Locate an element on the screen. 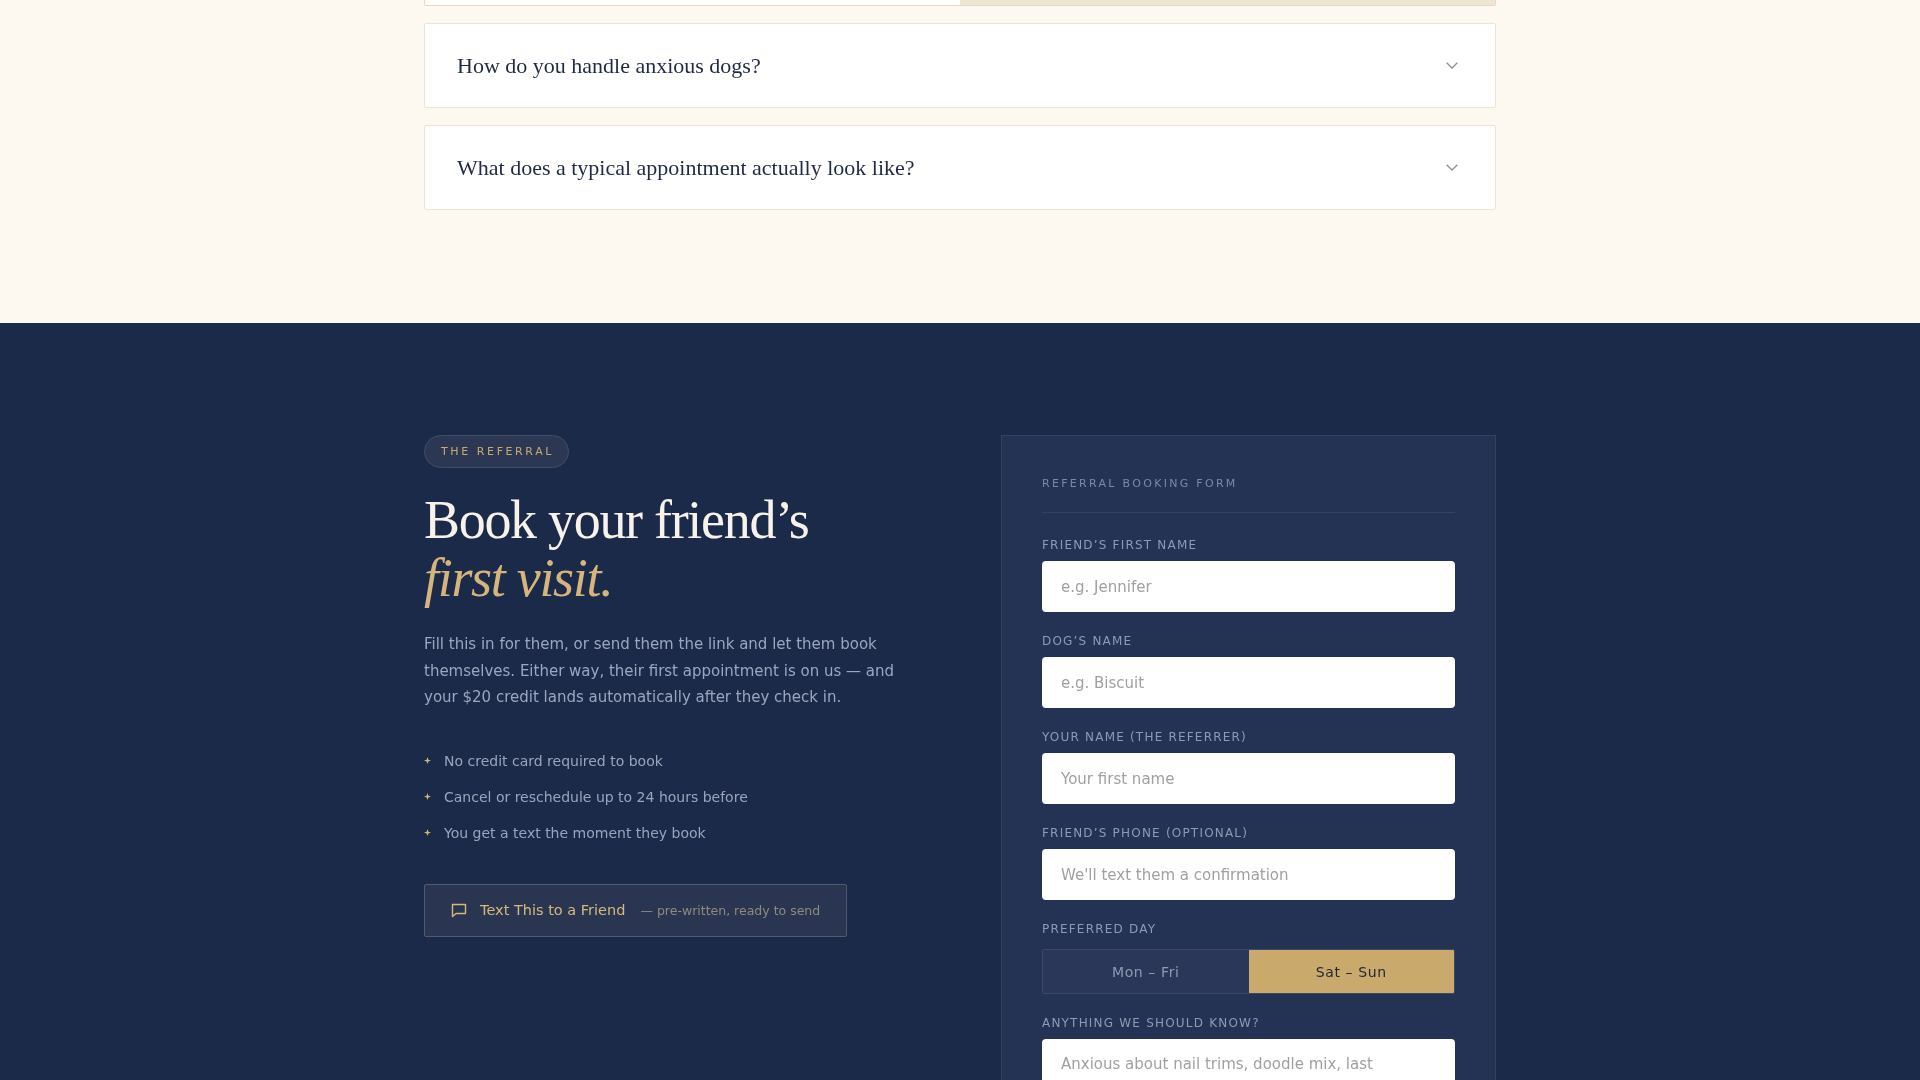 Image resolution: width=1920 pixels, height=1080 pixels. field-label: ANYTHING WE SHOULD KNOW? is located at coordinates (1151, 1023).